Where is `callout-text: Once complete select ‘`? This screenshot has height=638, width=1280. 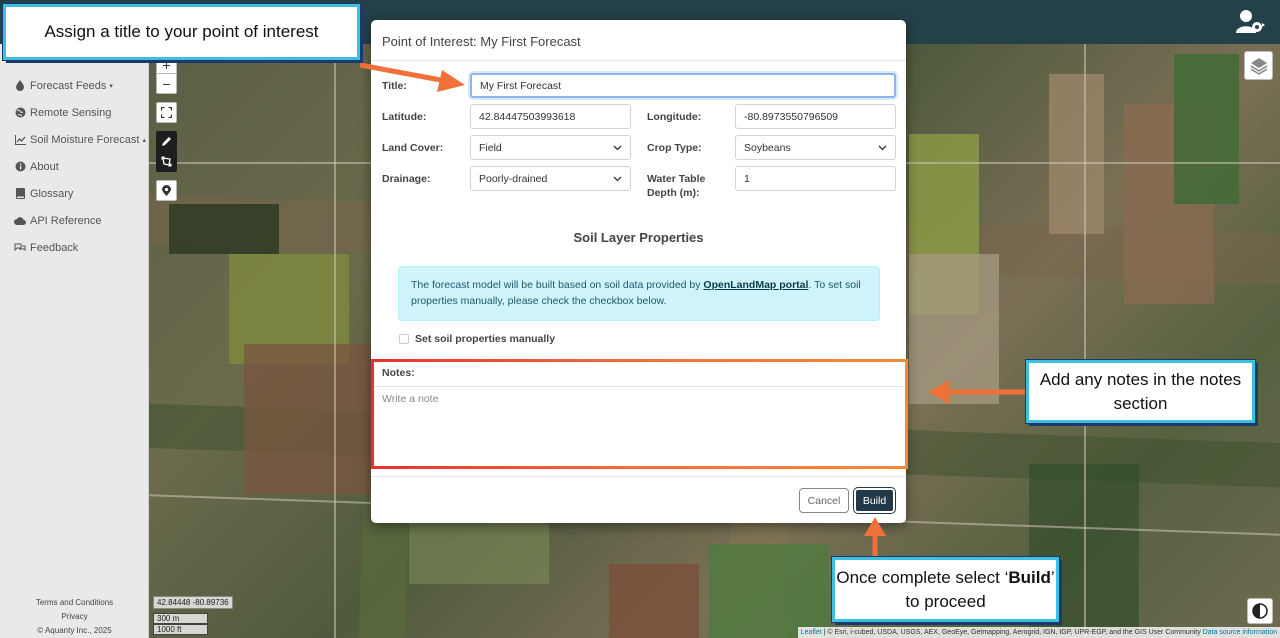 callout-text: Once complete select ‘ is located at coordinates (922, 577).